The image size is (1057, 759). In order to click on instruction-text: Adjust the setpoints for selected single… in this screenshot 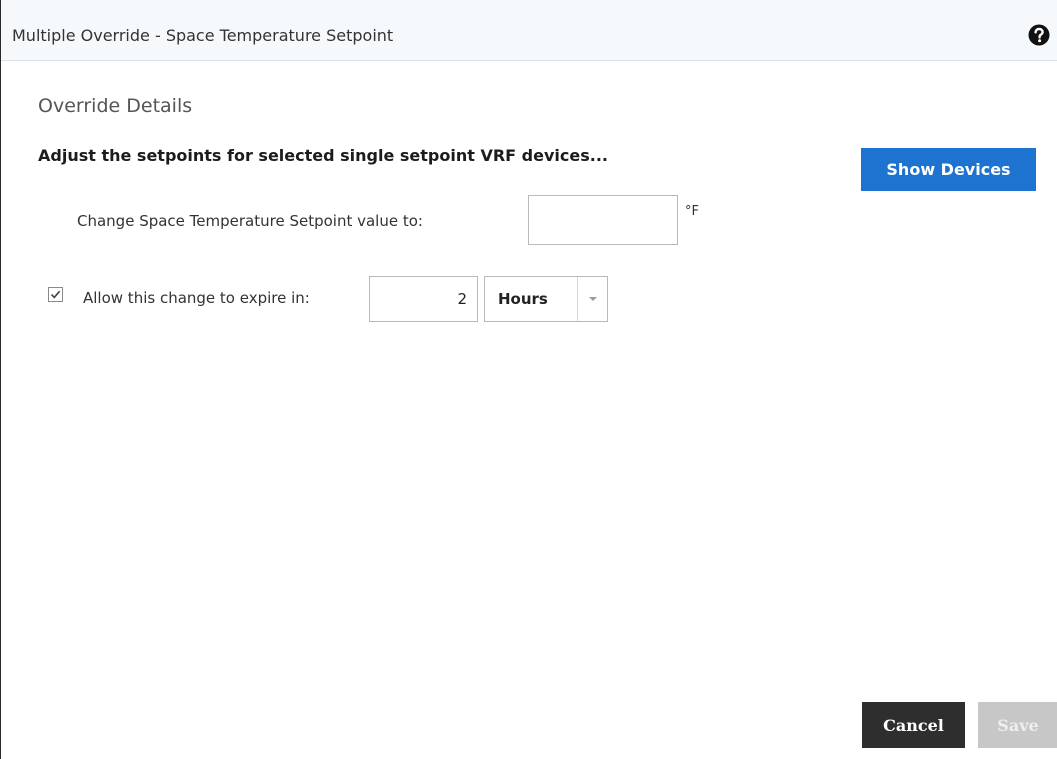, I will do `click(323, 155)`.